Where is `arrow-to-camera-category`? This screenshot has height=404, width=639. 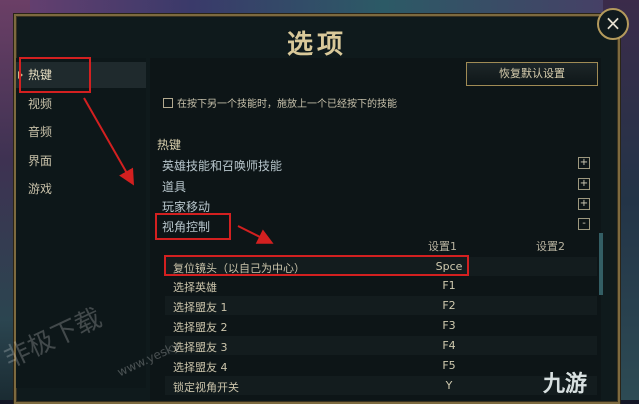 arrow-to-camera-category is located at coordinates (108, 141).